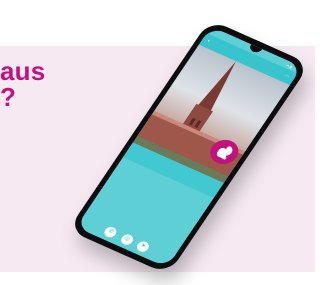 Image resolution: width=320 pixels, height=285 pixels. Describe the element at coordinates (110, 232) in the screenshot. I see `phone-icon: ✆` at that location.